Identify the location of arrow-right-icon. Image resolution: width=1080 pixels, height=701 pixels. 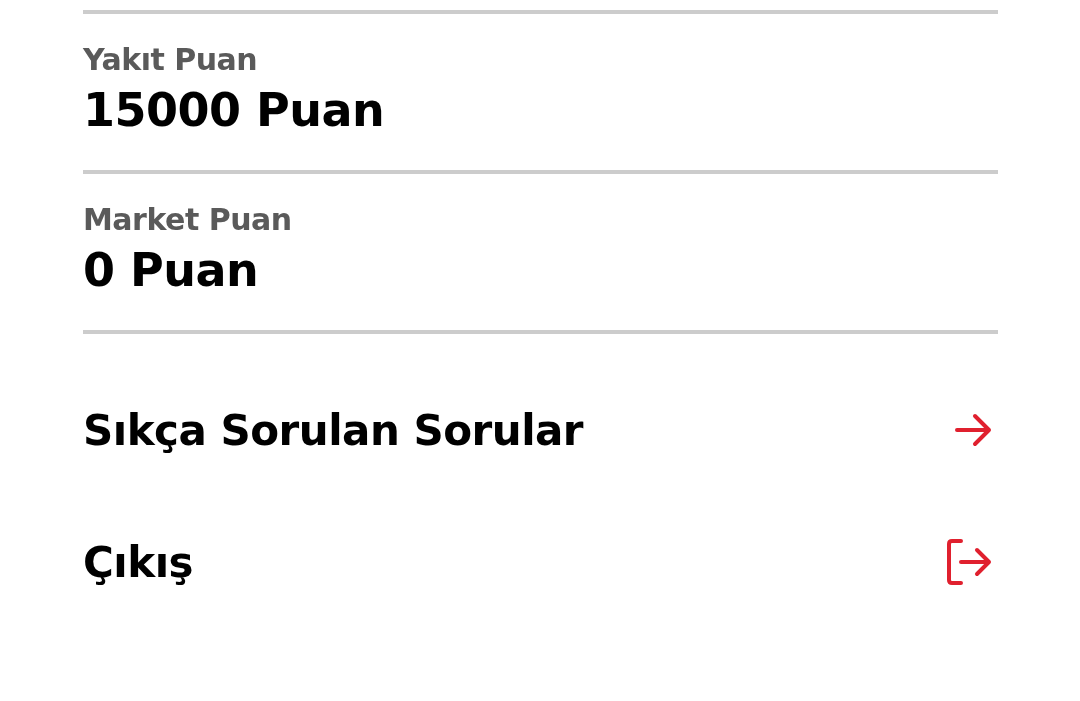
(974, 430).